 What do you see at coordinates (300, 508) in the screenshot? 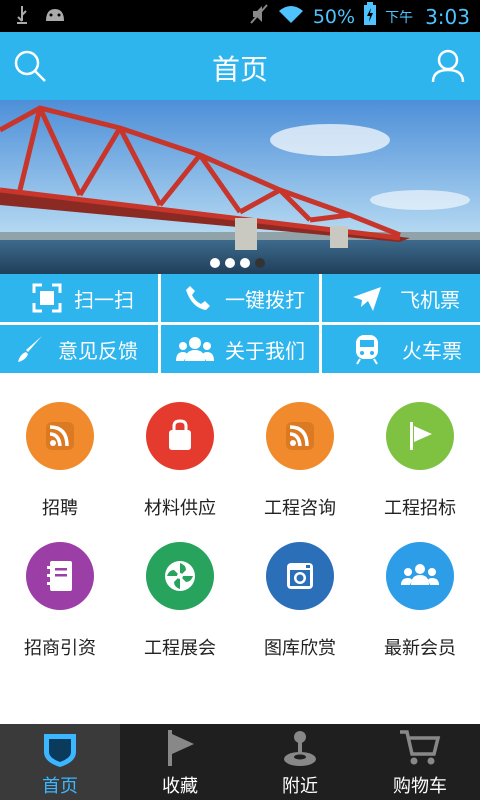
I see `app-label: 工程咨询` at bounding box center [300, 508].